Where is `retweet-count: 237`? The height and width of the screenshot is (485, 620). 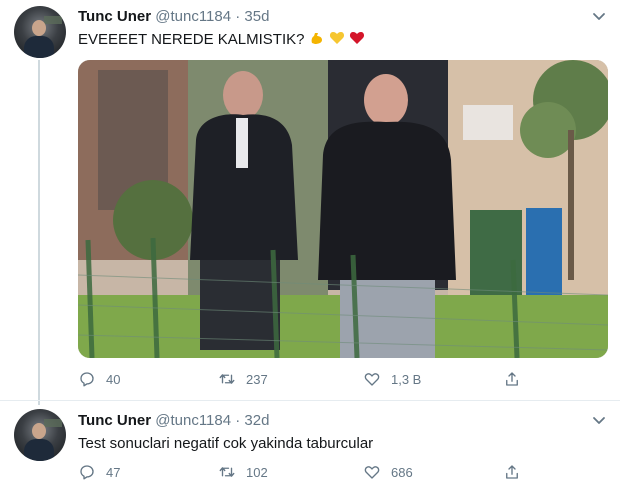
retweet-count: 237 is located at coordinates (257, 379).